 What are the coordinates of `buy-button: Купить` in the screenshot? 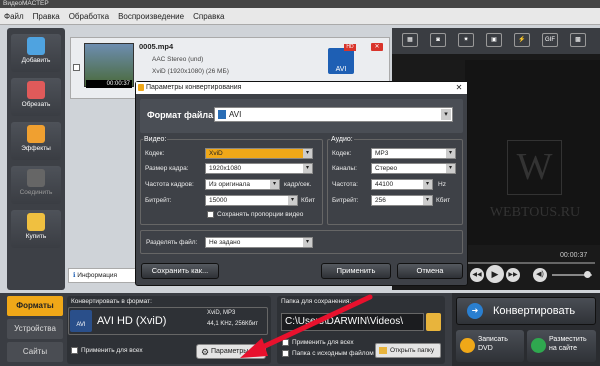 It's located at (36, 229).